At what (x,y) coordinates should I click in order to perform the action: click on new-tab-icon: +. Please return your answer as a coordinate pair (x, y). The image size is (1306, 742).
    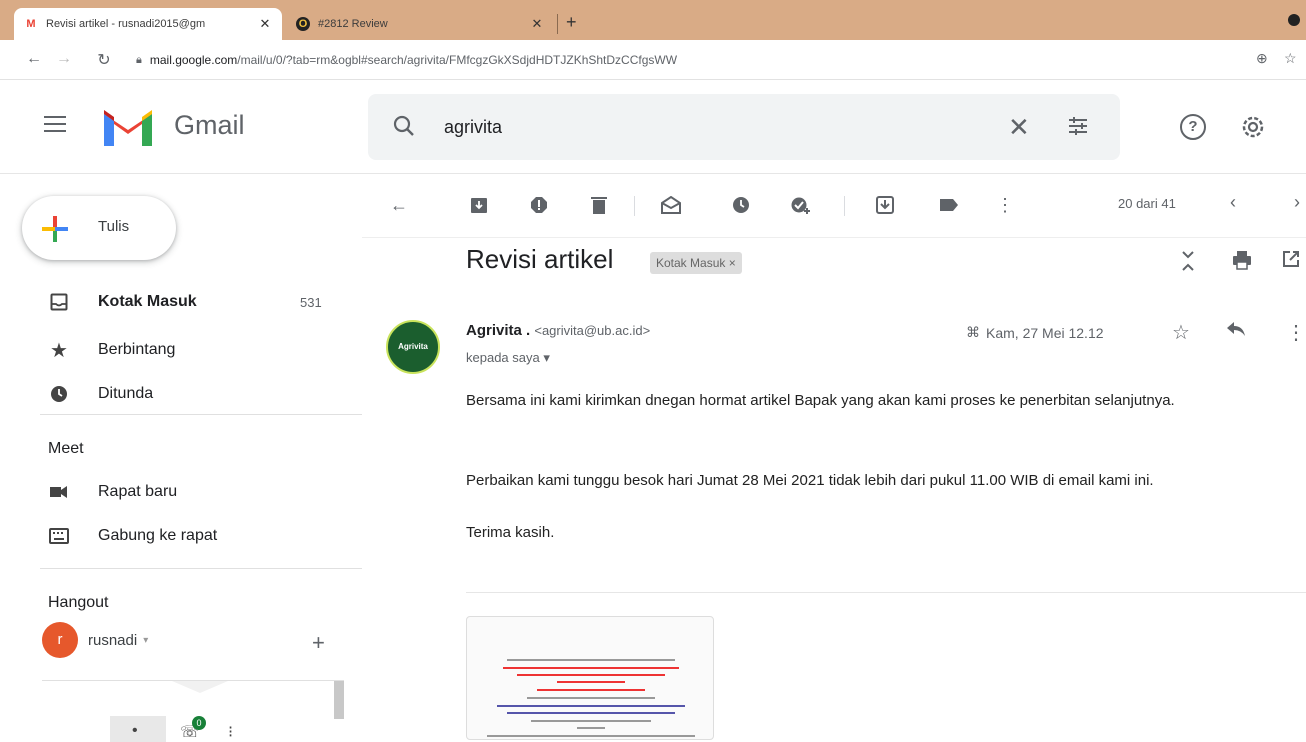
    Looking at the image, I should click on (571, 22).